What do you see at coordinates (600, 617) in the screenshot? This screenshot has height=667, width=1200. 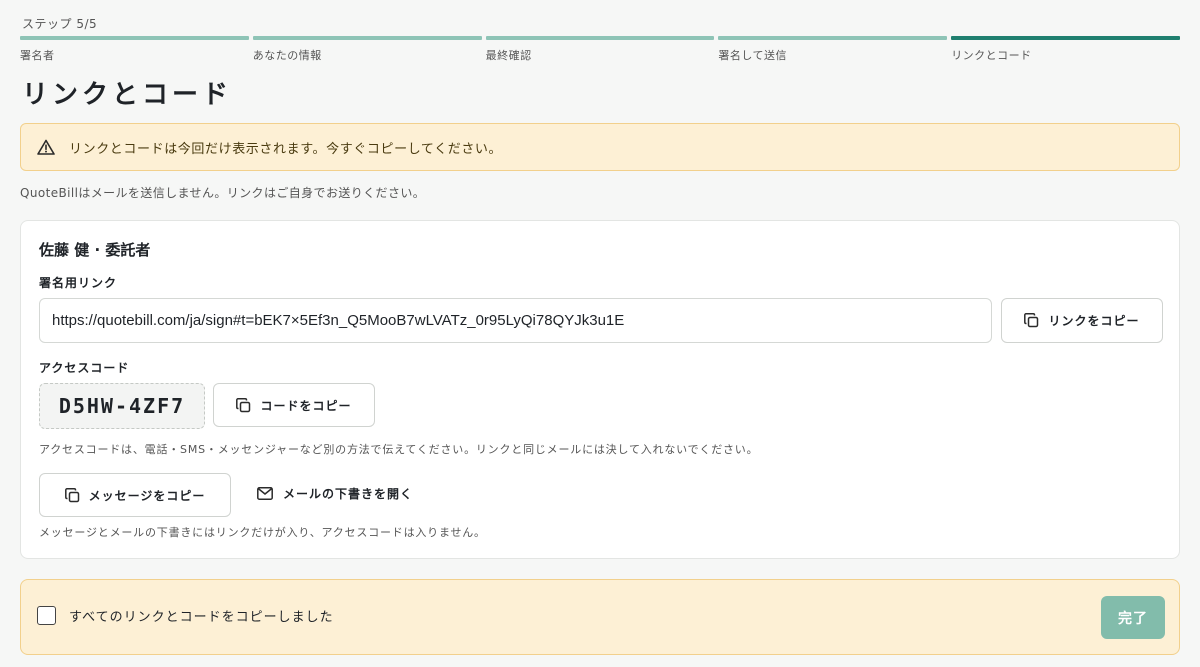 I see `confirm-bar: すべてのリンクとコードをコピーしました 完了` at bounding box center [600, 617].